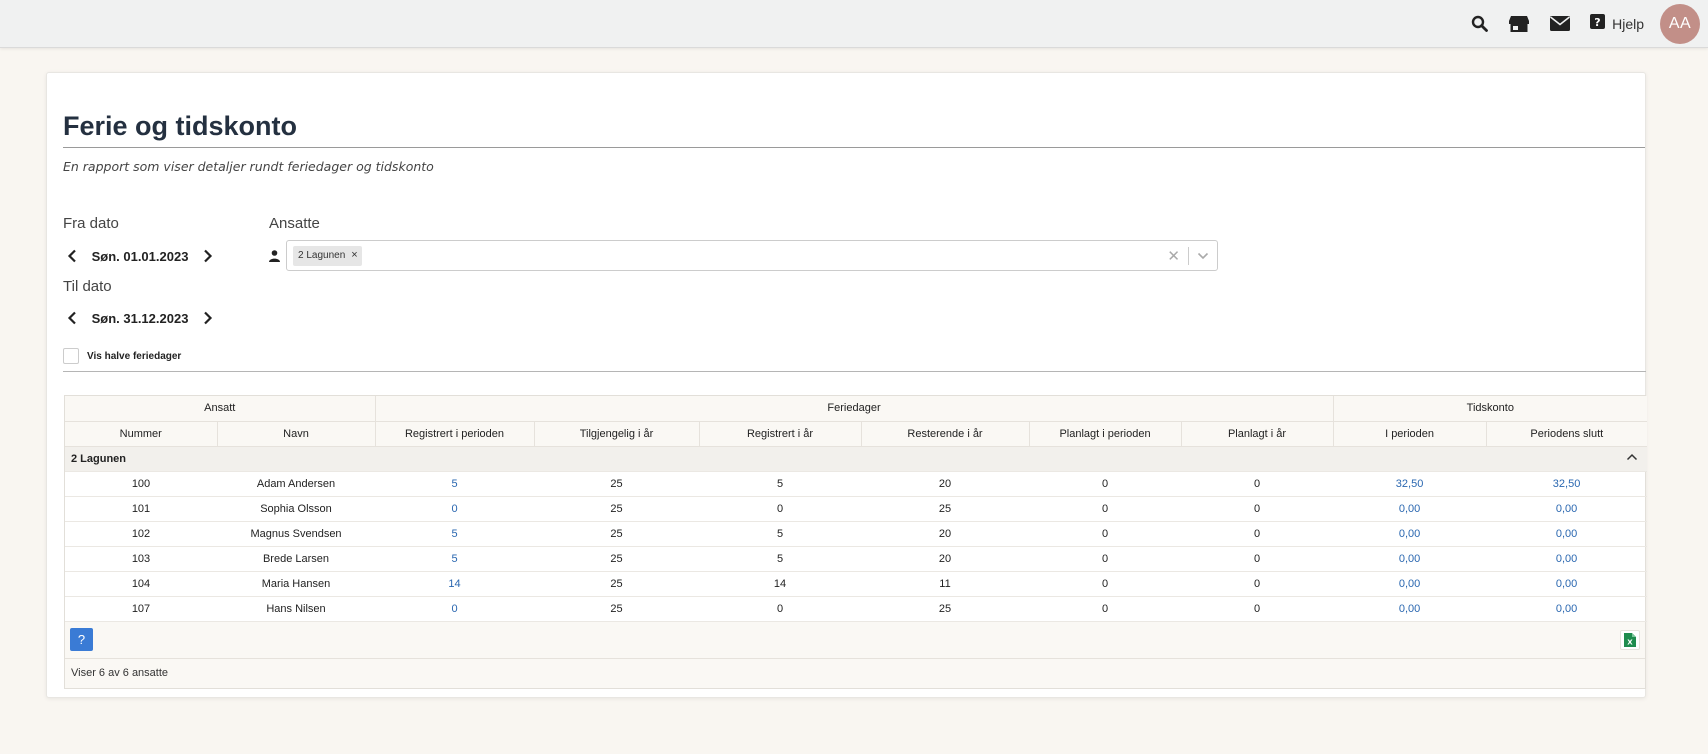 The width and height of the screenshot is (1708, 754). Describe the element at coordinates (220, 409) in the screenshot. I see `group-header-ansatt: Ansatt` at that location.